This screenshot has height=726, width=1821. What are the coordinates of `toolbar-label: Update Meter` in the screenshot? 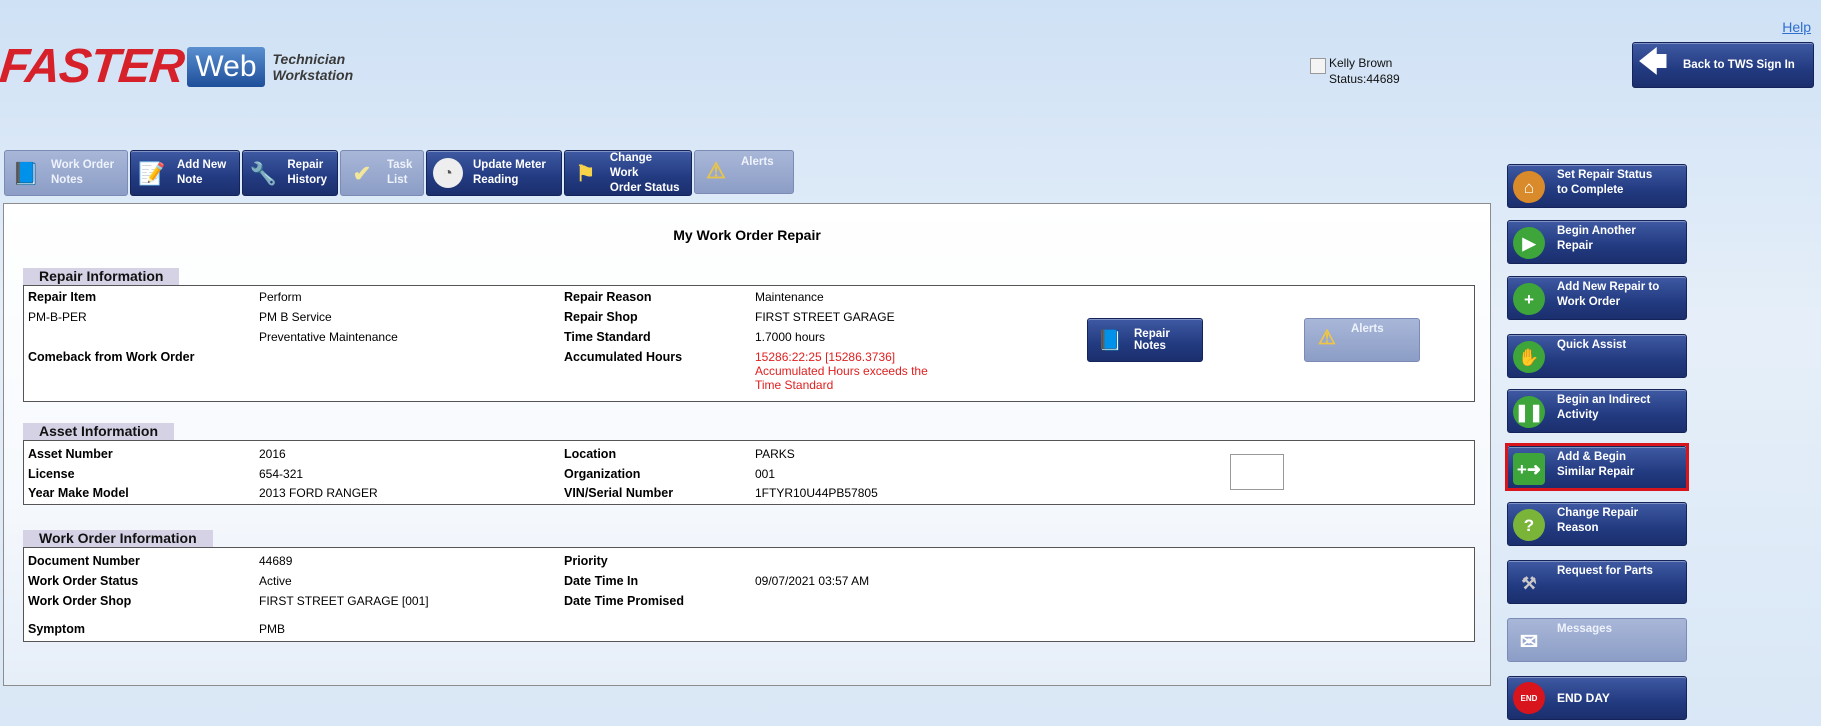 It's located at (509, 165).